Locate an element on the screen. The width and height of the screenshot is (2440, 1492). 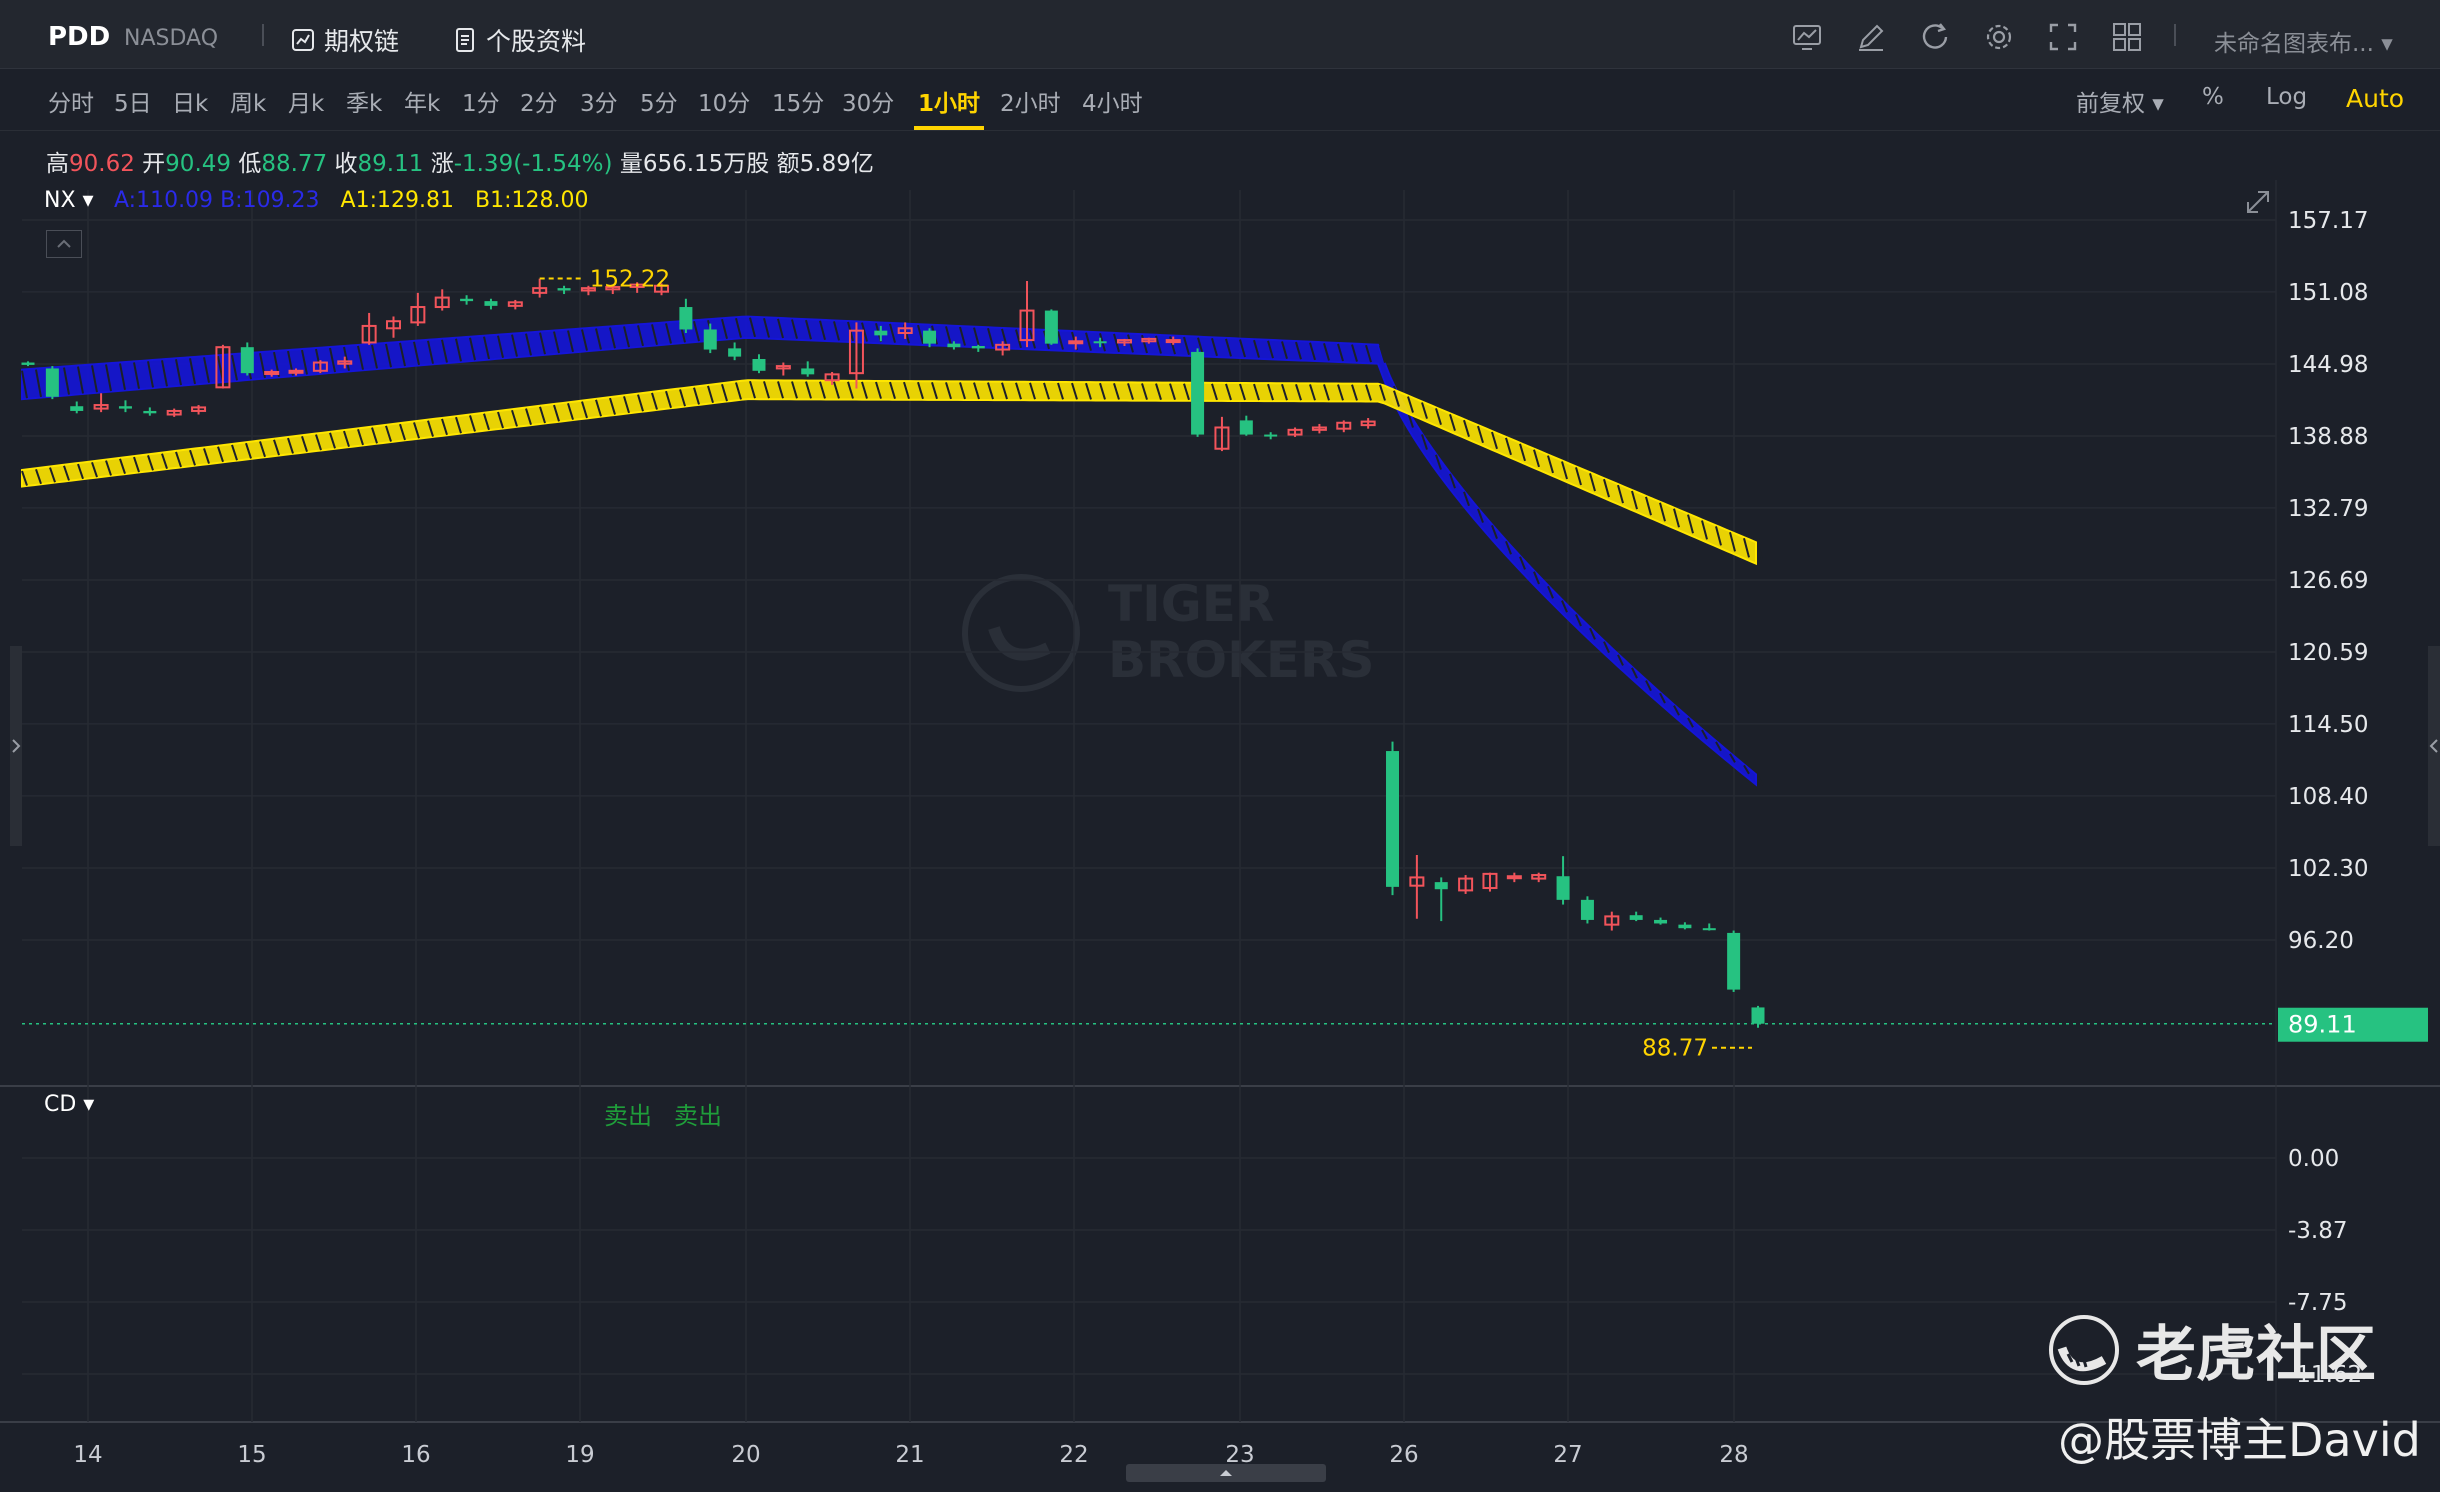
interval-tab: 15分 is located at coordinates (798, 101).